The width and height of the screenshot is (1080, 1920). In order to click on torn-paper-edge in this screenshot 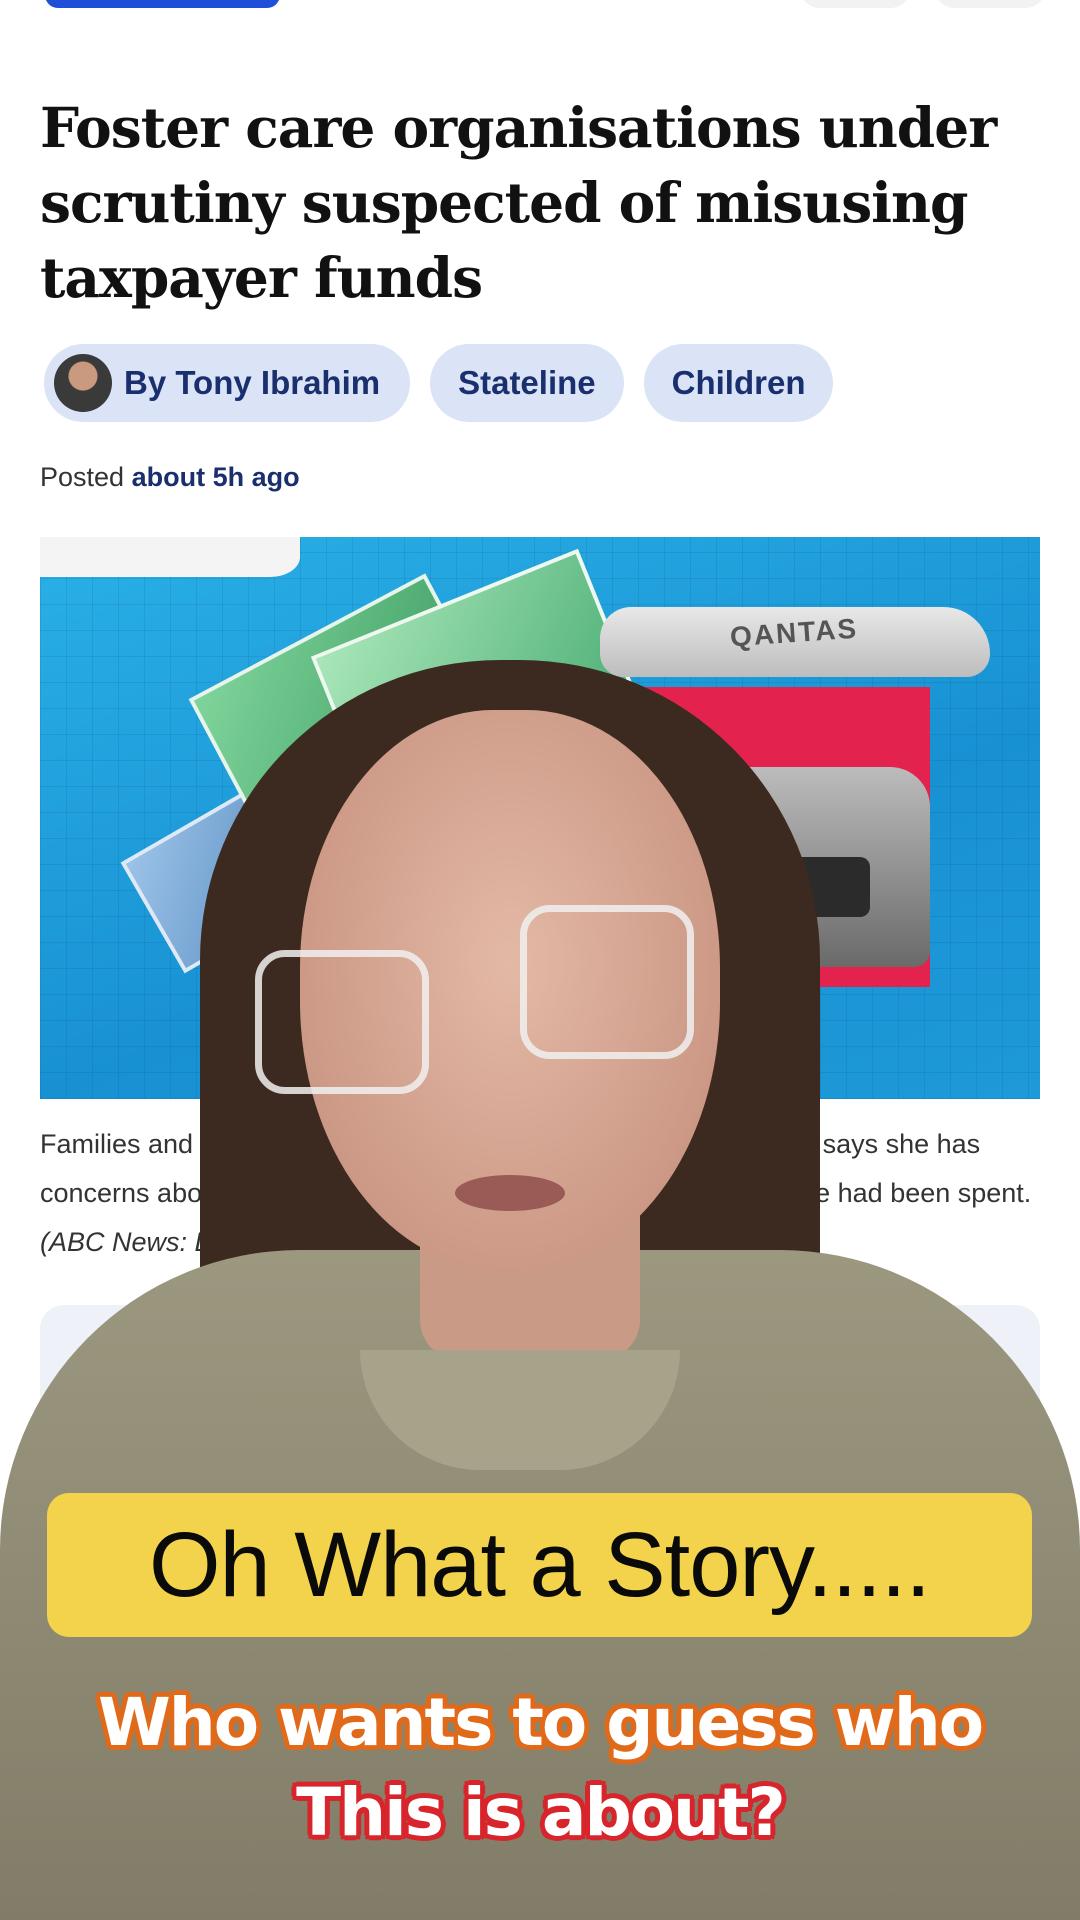, I will do `click(170, 557)`.